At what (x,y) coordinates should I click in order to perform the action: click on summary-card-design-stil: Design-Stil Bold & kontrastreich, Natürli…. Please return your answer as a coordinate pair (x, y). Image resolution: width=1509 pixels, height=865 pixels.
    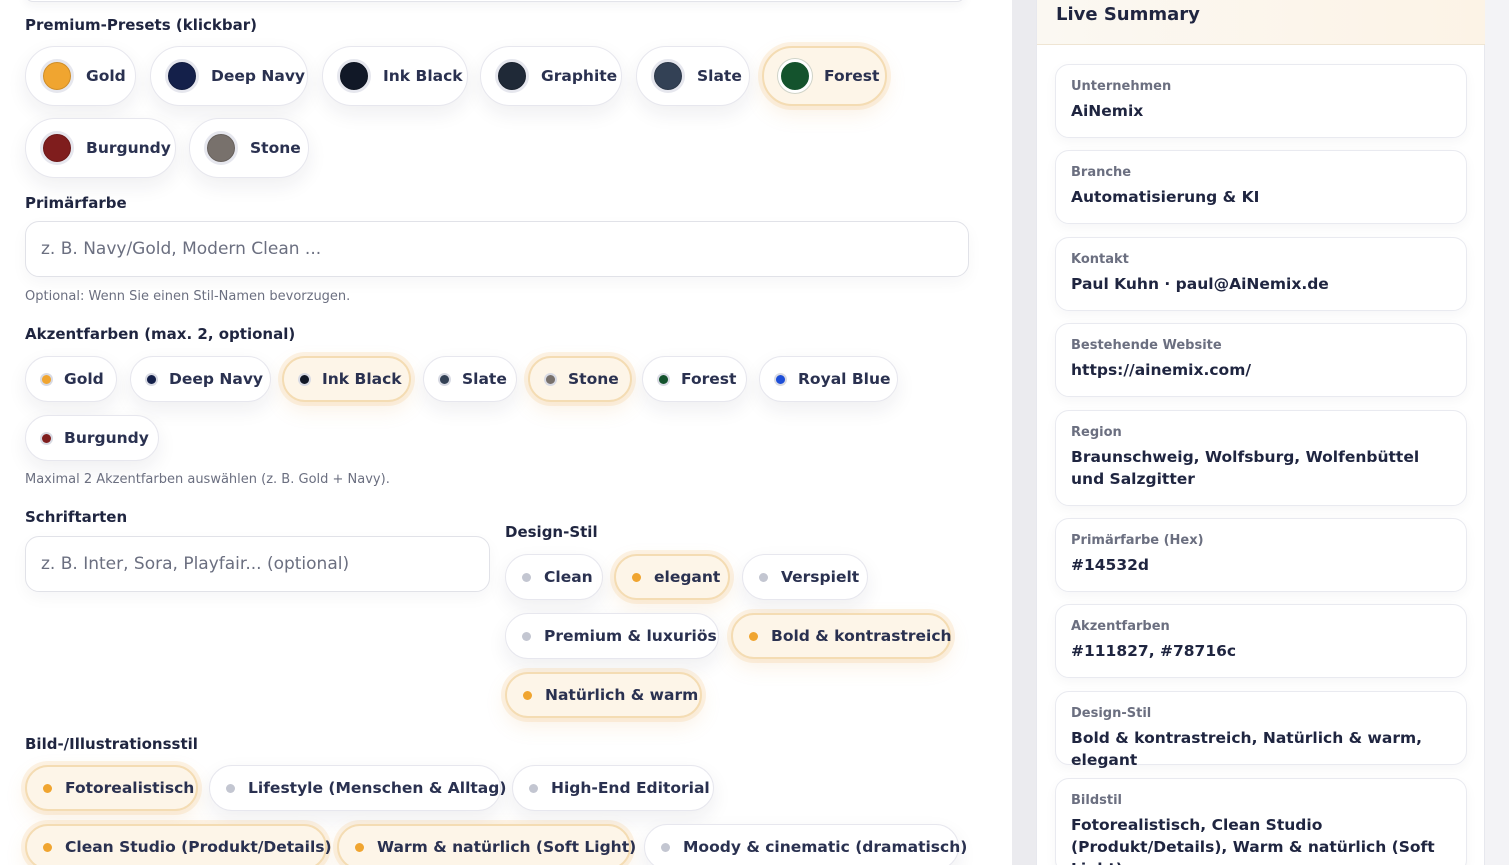
    Looking at the image, I should click on (1261, 730).